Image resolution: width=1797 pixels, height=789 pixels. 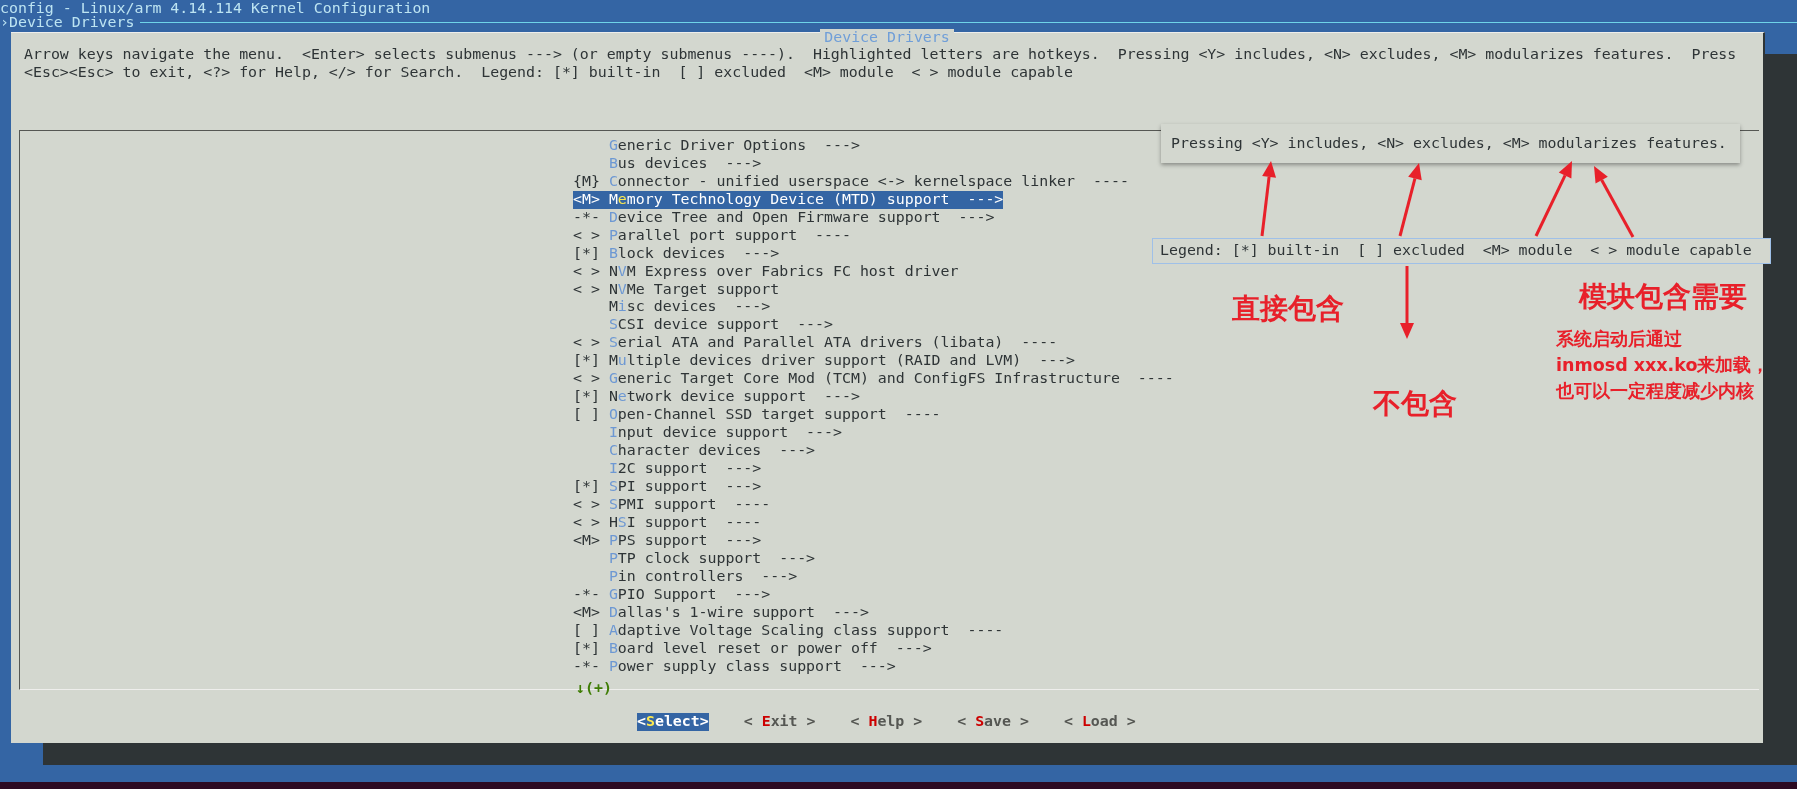 What do you see at coordinates (667, 469) in the screenshot?
I see `menu-item: I2C support --->` at bounding box center [667, 469].